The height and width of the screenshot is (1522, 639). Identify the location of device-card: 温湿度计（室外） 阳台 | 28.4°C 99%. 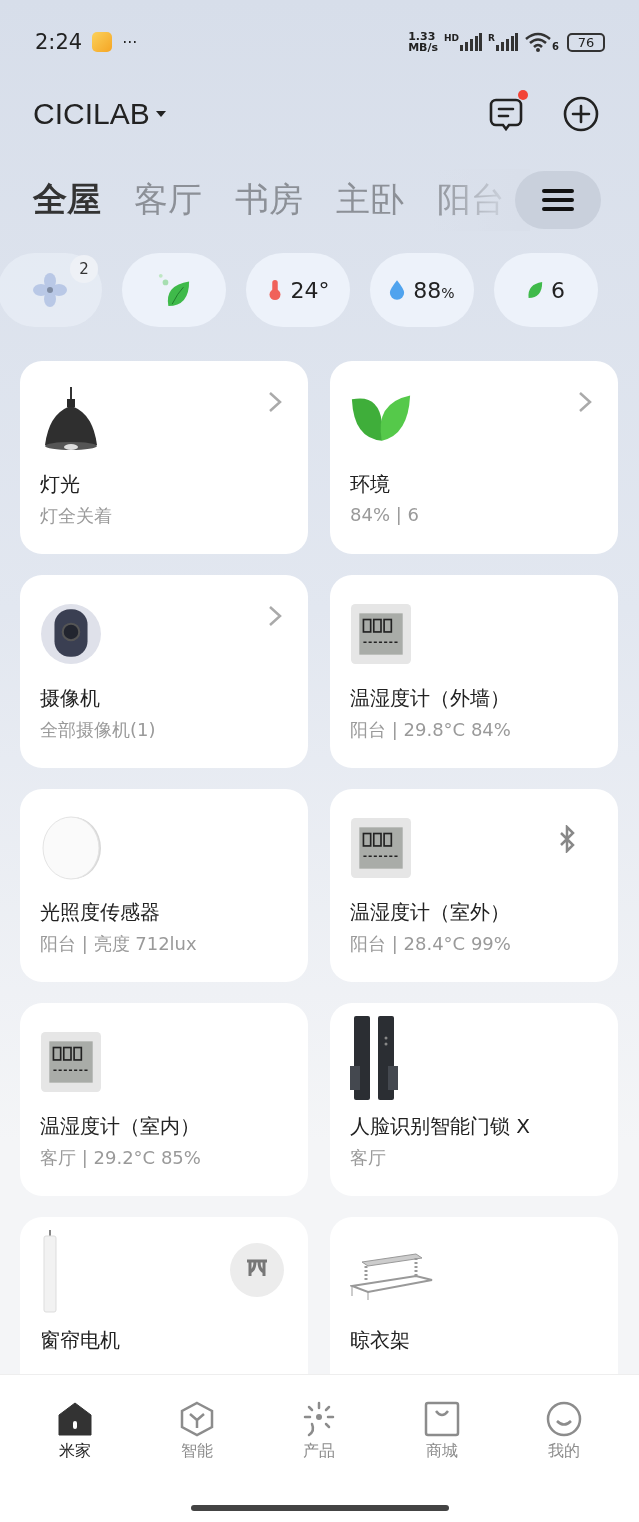
(474, 885).